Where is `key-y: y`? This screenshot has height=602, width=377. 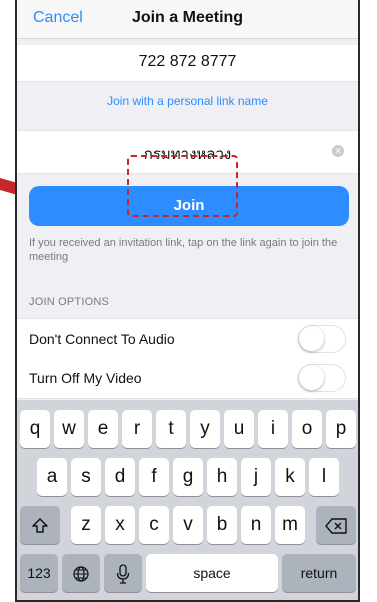
key-y: y is located at coordinates (205, 429).